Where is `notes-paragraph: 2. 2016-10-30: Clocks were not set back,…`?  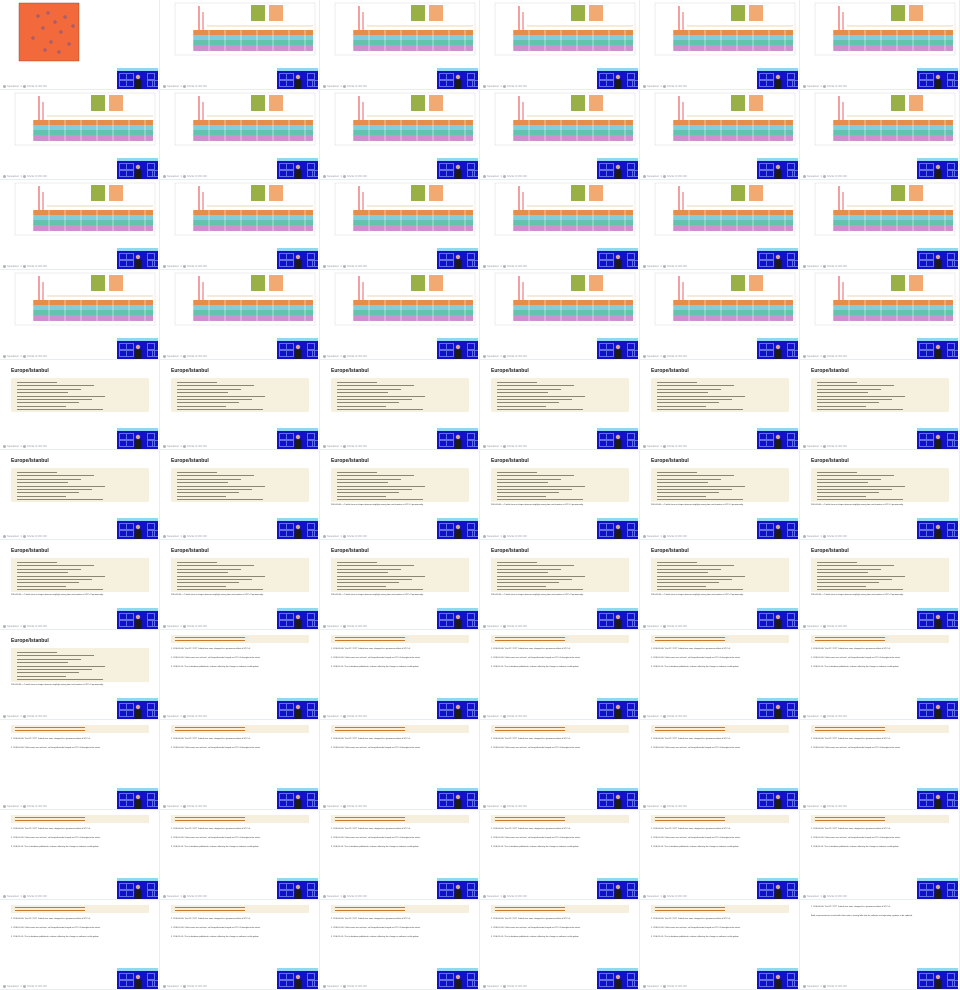 notes-paragraph: 2. 2016-10-30: Clocks were not set back,… is located at coordinates (696, 928).